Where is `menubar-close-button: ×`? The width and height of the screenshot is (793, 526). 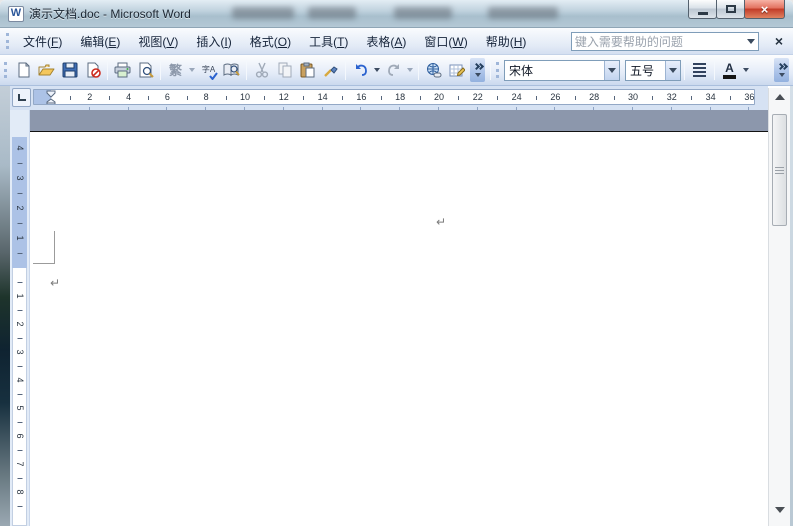 menubar-close-button: × is located at coordinates (779, 41).